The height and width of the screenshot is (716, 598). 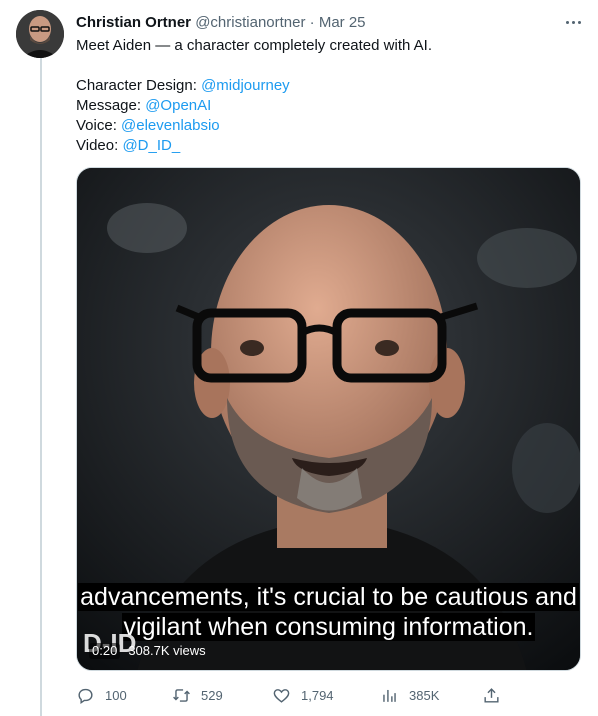 I want to click on video-caption-line: vigilant when consuming information., so click(x=328, y=627).